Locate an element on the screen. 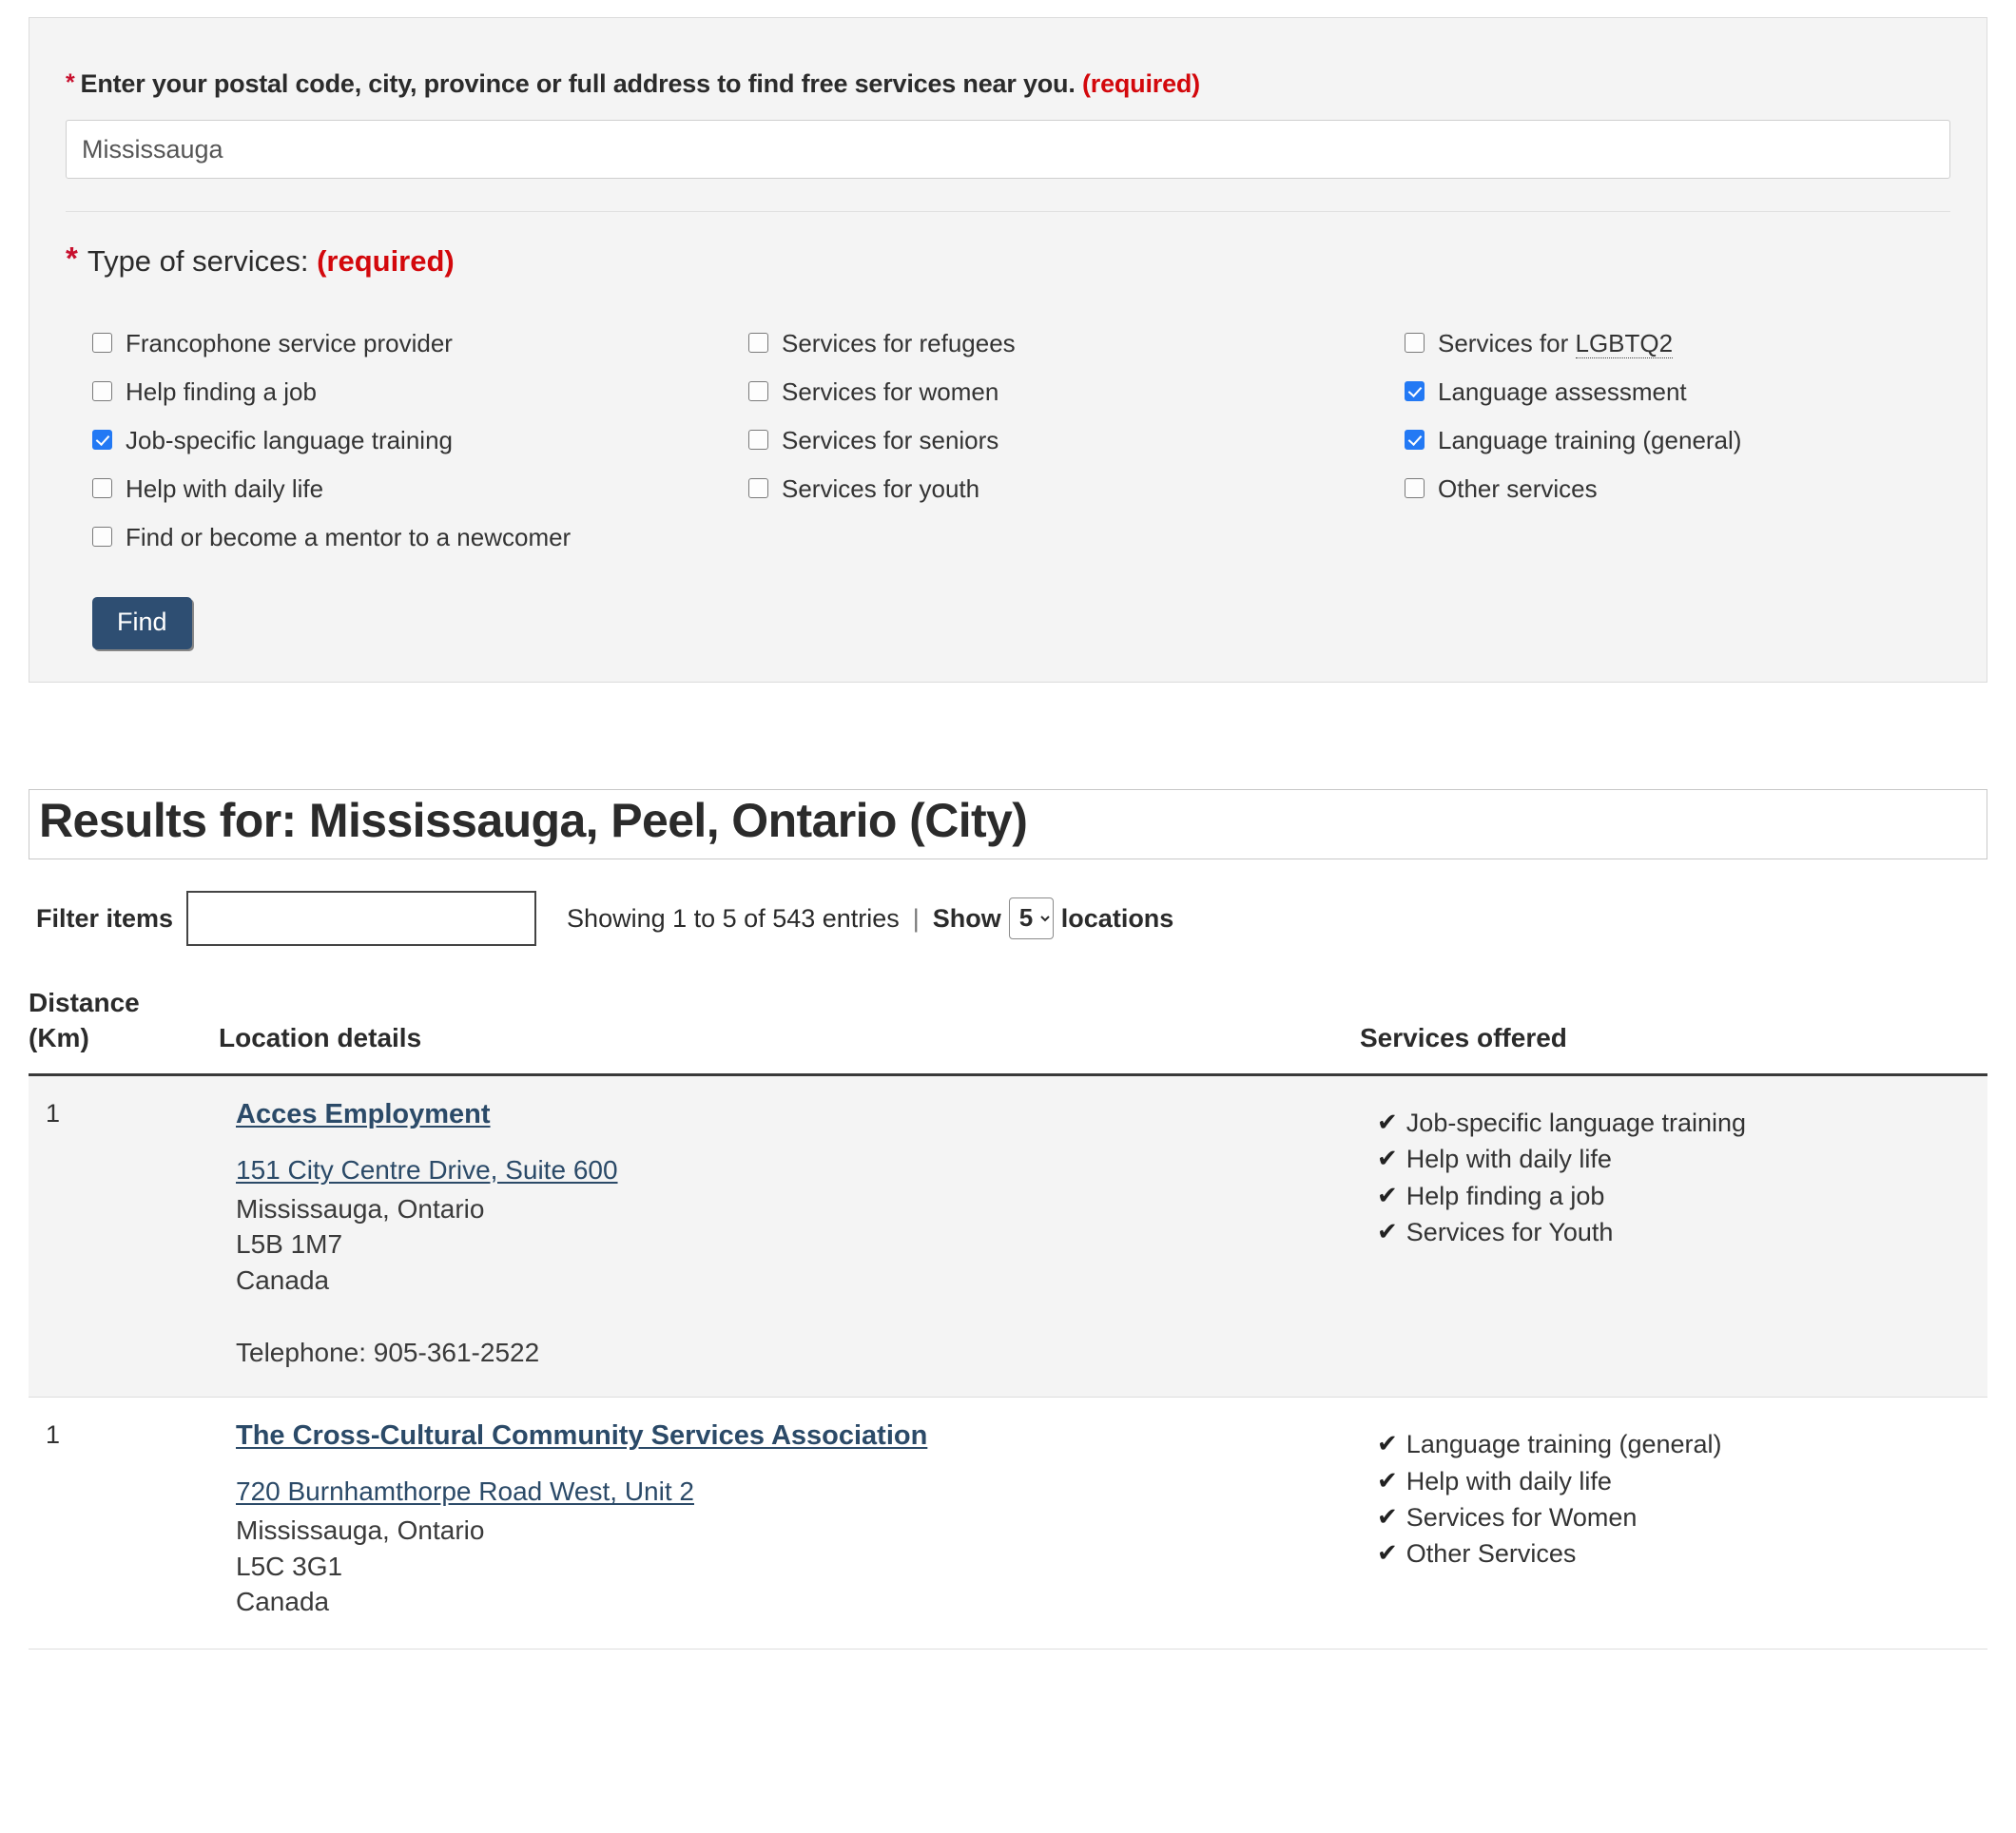 The width and height of the screenshot is (2016, 1833). checkbox-services-for-youth: Services for youth is located at coordinates (1076, 488).